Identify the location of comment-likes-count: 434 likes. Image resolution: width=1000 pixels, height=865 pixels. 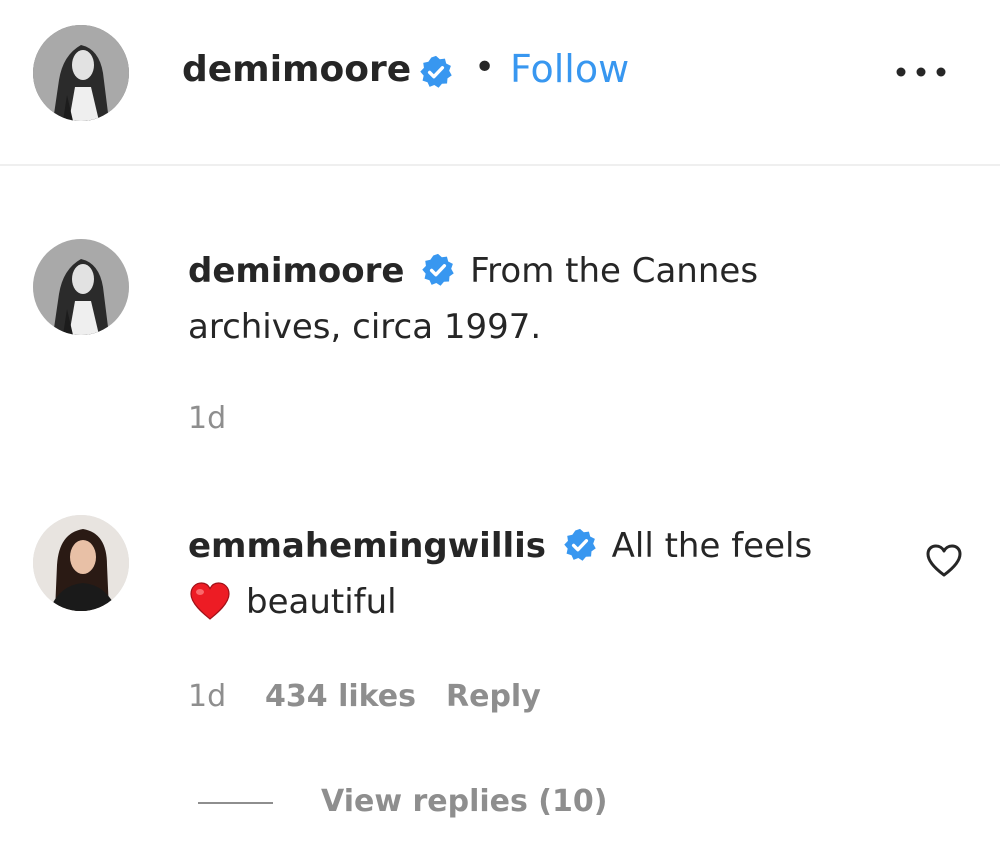
(340, 697).